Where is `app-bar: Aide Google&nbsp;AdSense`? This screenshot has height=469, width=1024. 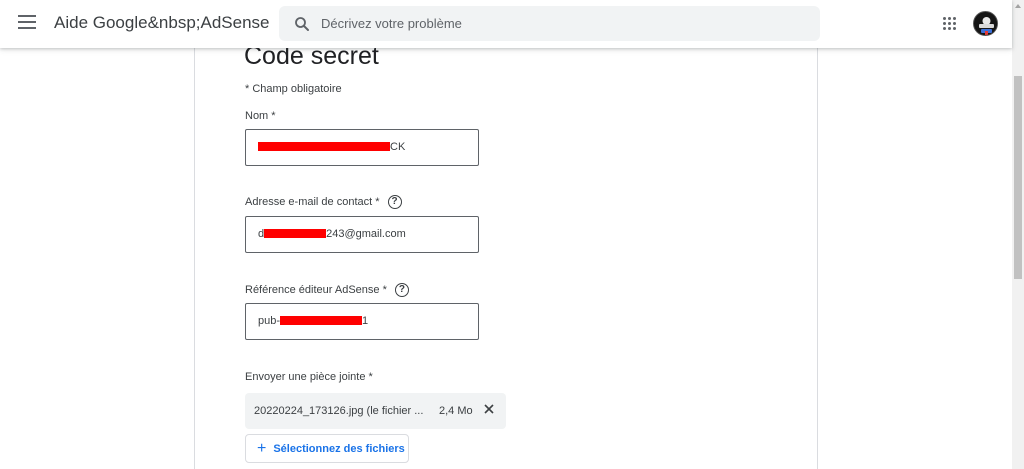
app-bar: Aide Google&nbsp;AdSense is located at coordinates (506, 24).